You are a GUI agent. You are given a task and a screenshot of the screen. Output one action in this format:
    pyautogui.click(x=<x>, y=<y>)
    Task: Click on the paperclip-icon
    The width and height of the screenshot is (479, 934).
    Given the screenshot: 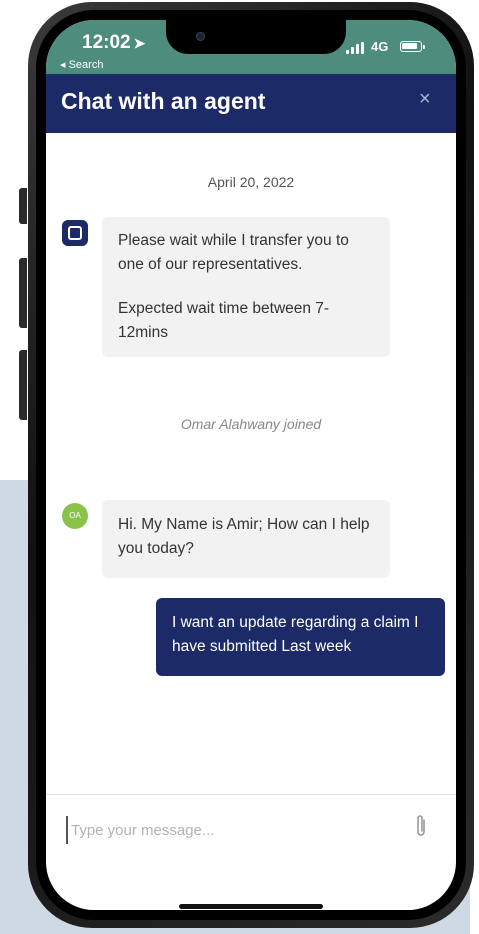 What is the action you would take?
    pyautogui.click(x=421, y=826)
    